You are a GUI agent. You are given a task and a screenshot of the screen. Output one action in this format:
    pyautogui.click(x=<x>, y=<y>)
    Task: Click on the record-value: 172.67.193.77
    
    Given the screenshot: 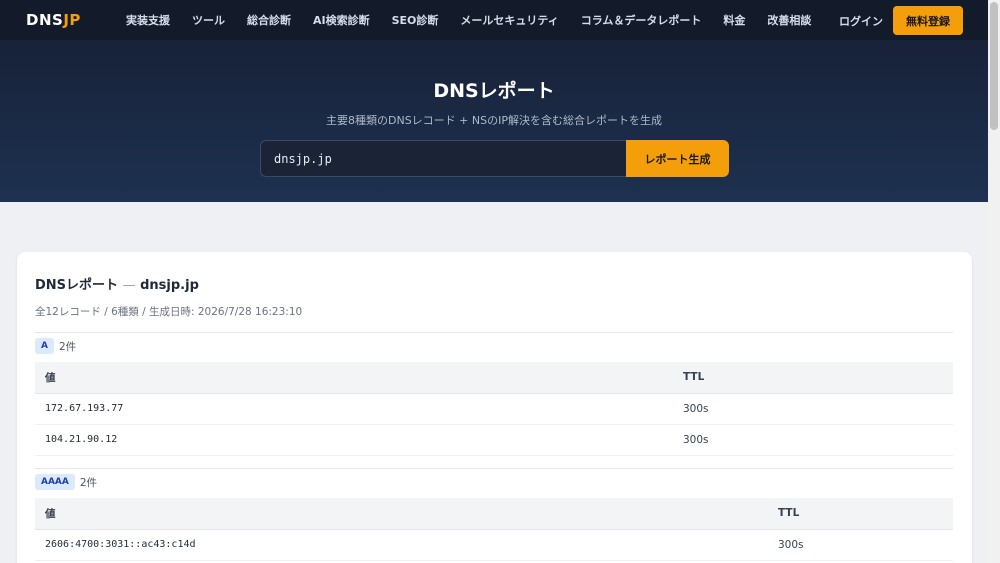 What is the action you would take?
    pyautogui.click(x=354, y=409)
    